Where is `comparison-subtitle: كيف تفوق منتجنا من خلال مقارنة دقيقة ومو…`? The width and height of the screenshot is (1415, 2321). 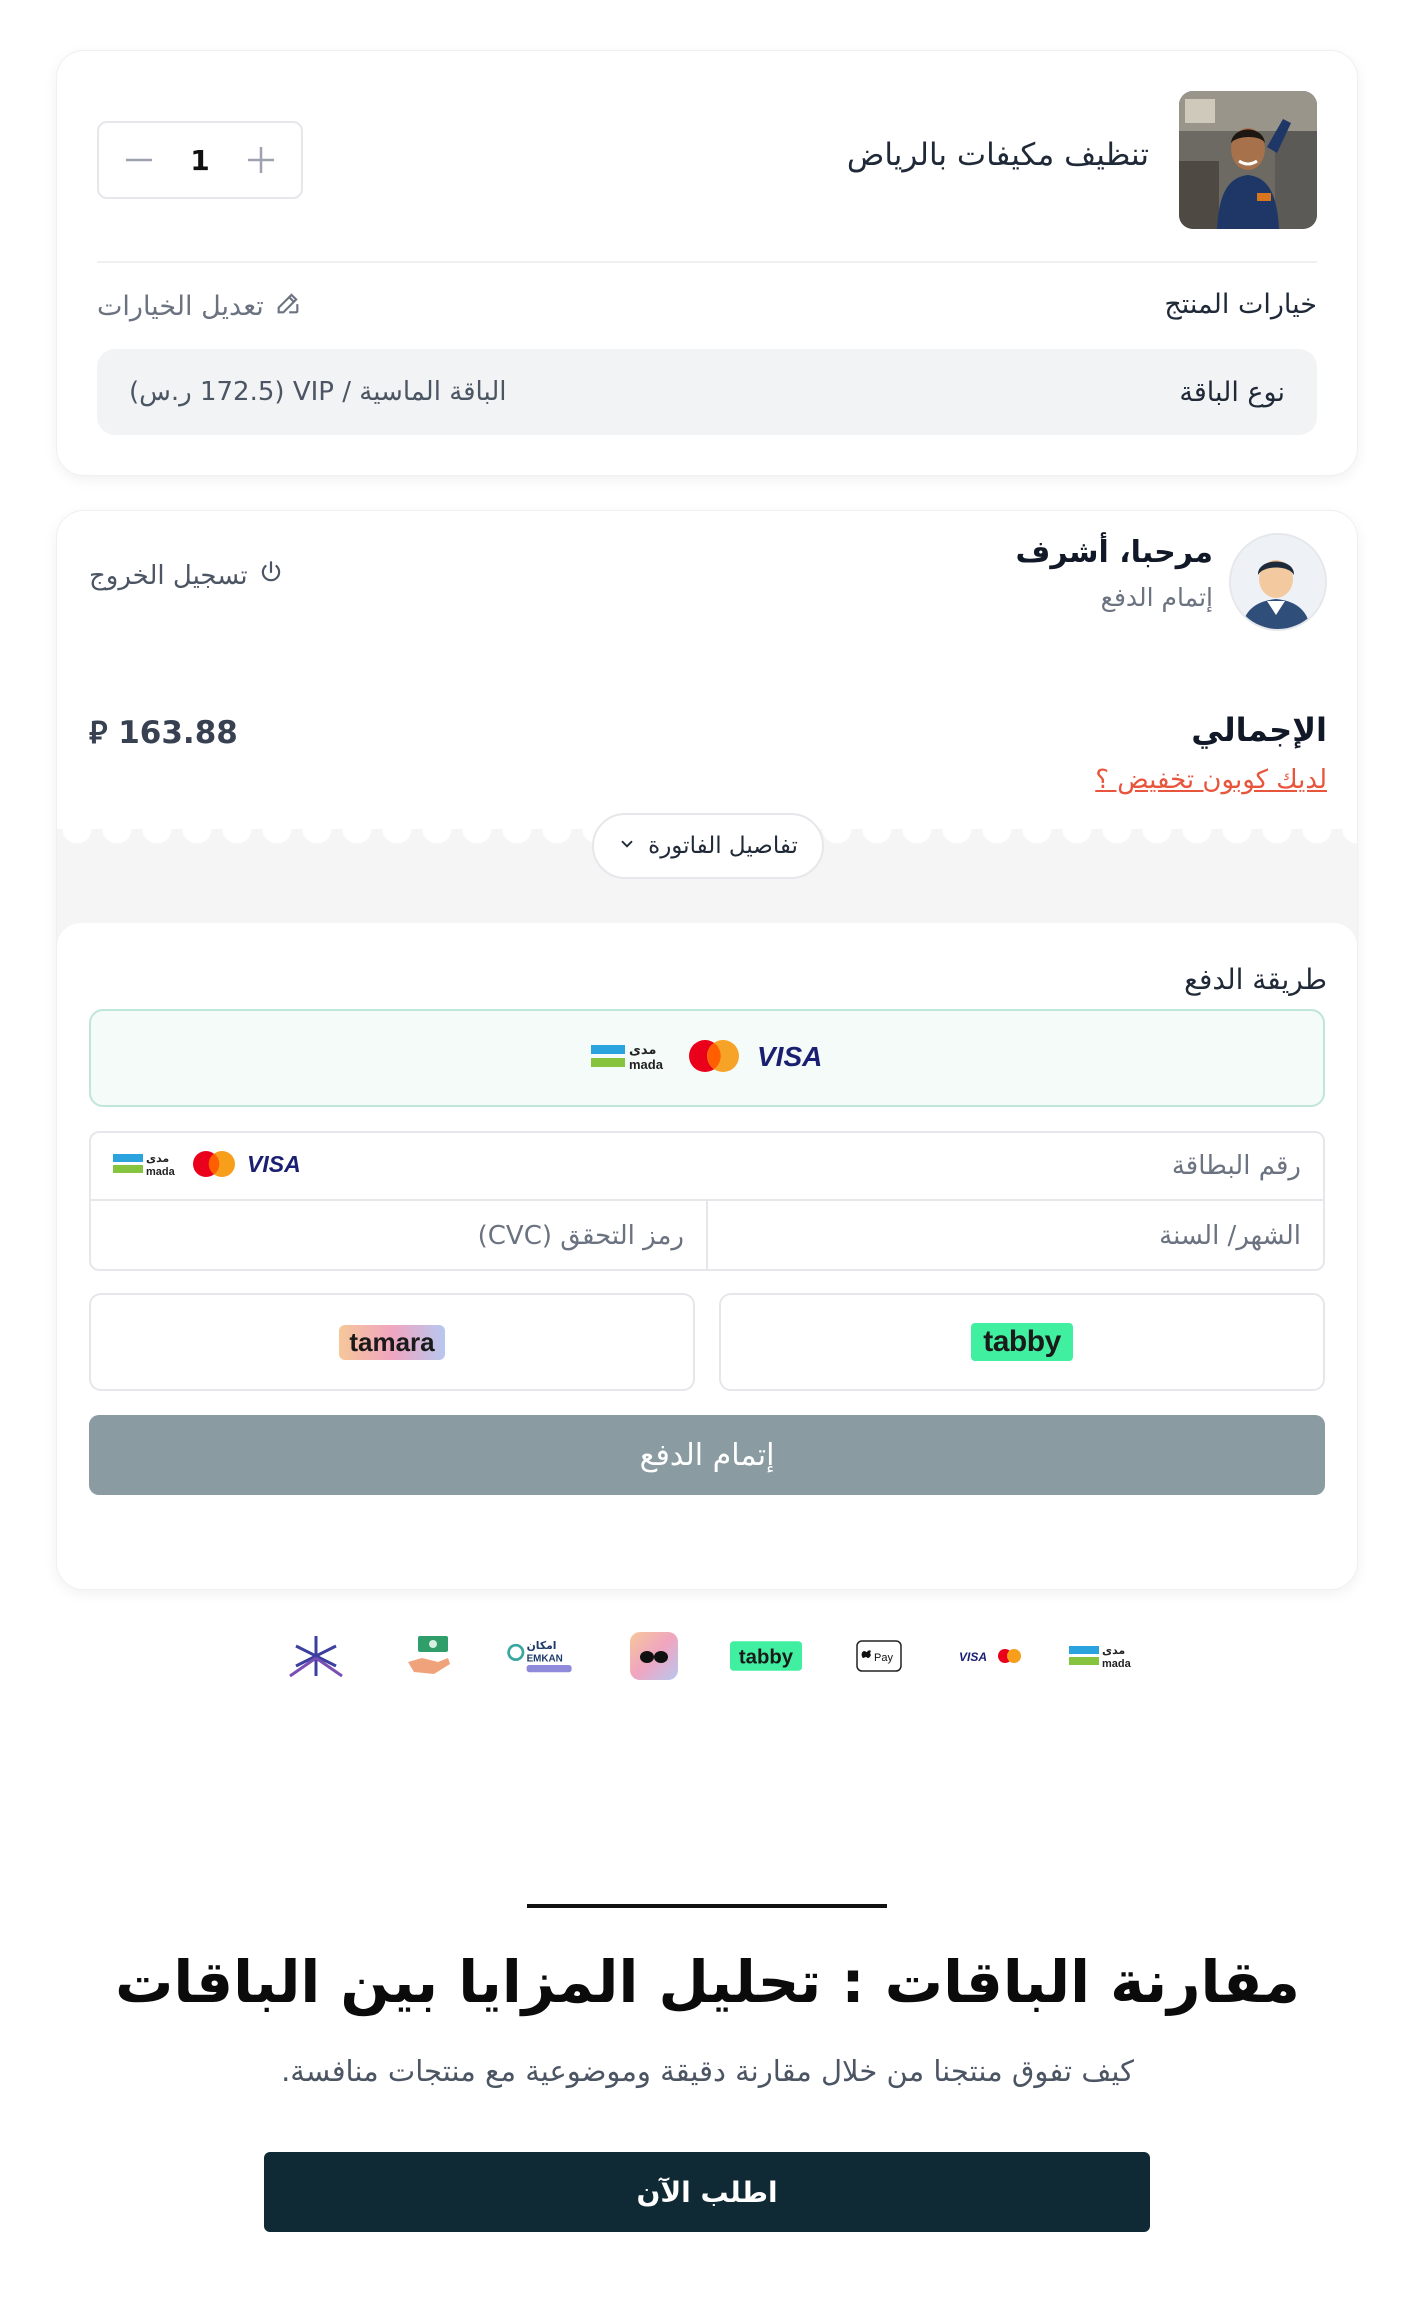
comparison-subtitle: كيف تفوق منتجنا من خلال مقارنة دقيقة ومو… is located at coordinates (707, 2071).